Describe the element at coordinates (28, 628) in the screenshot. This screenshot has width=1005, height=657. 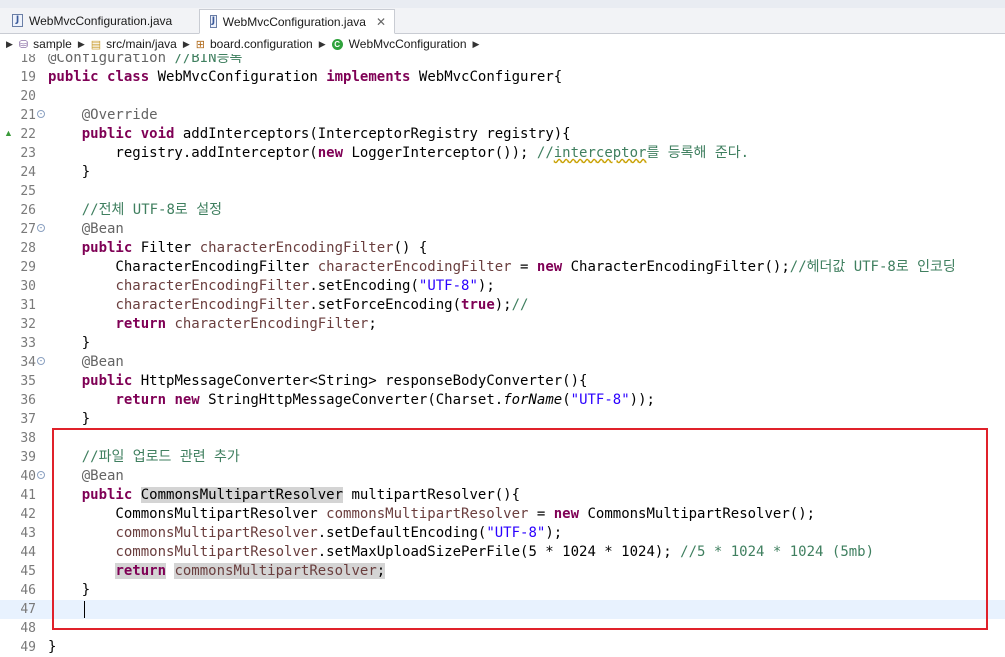
I see `line-number: 48` at that location.